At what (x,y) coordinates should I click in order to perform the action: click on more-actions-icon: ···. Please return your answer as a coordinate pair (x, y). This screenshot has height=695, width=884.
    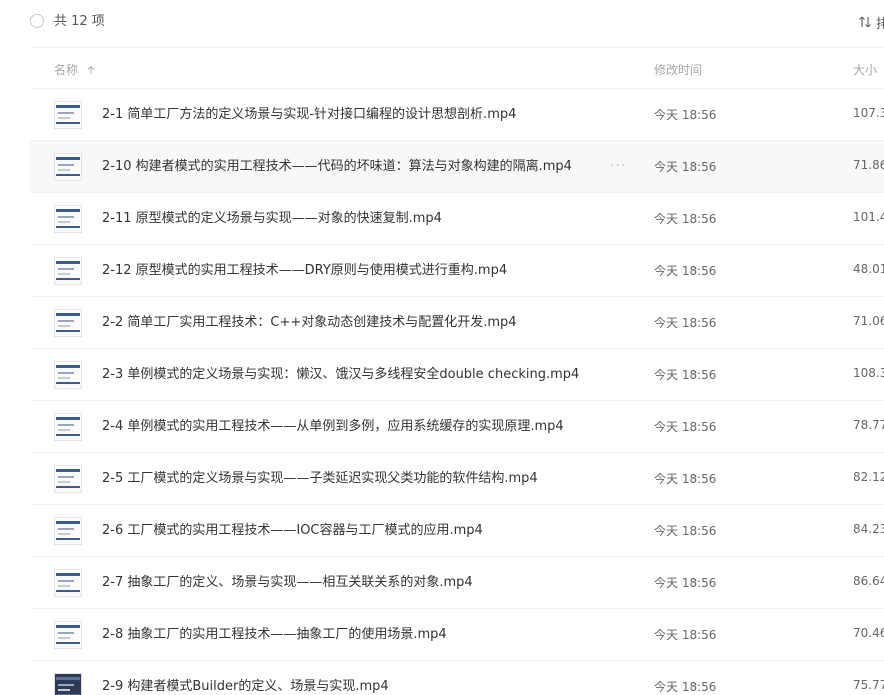
    Looking at the image, I should click on (618, 166).